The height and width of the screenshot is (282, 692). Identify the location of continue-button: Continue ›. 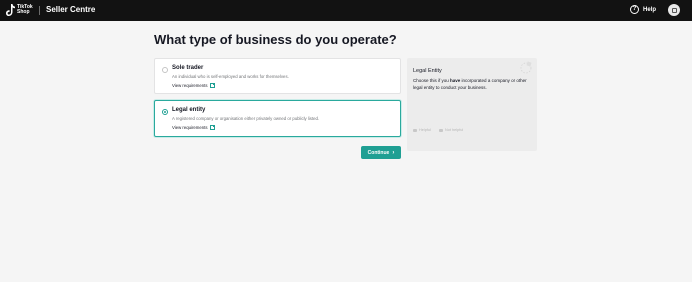
(381, 152).